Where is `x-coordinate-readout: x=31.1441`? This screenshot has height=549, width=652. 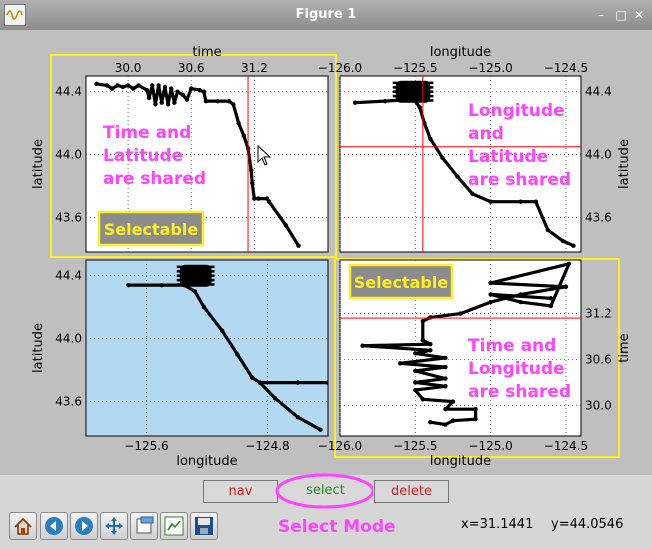
x-coordinate-readout: x=31.1441 is located at coordinates (497, 524).